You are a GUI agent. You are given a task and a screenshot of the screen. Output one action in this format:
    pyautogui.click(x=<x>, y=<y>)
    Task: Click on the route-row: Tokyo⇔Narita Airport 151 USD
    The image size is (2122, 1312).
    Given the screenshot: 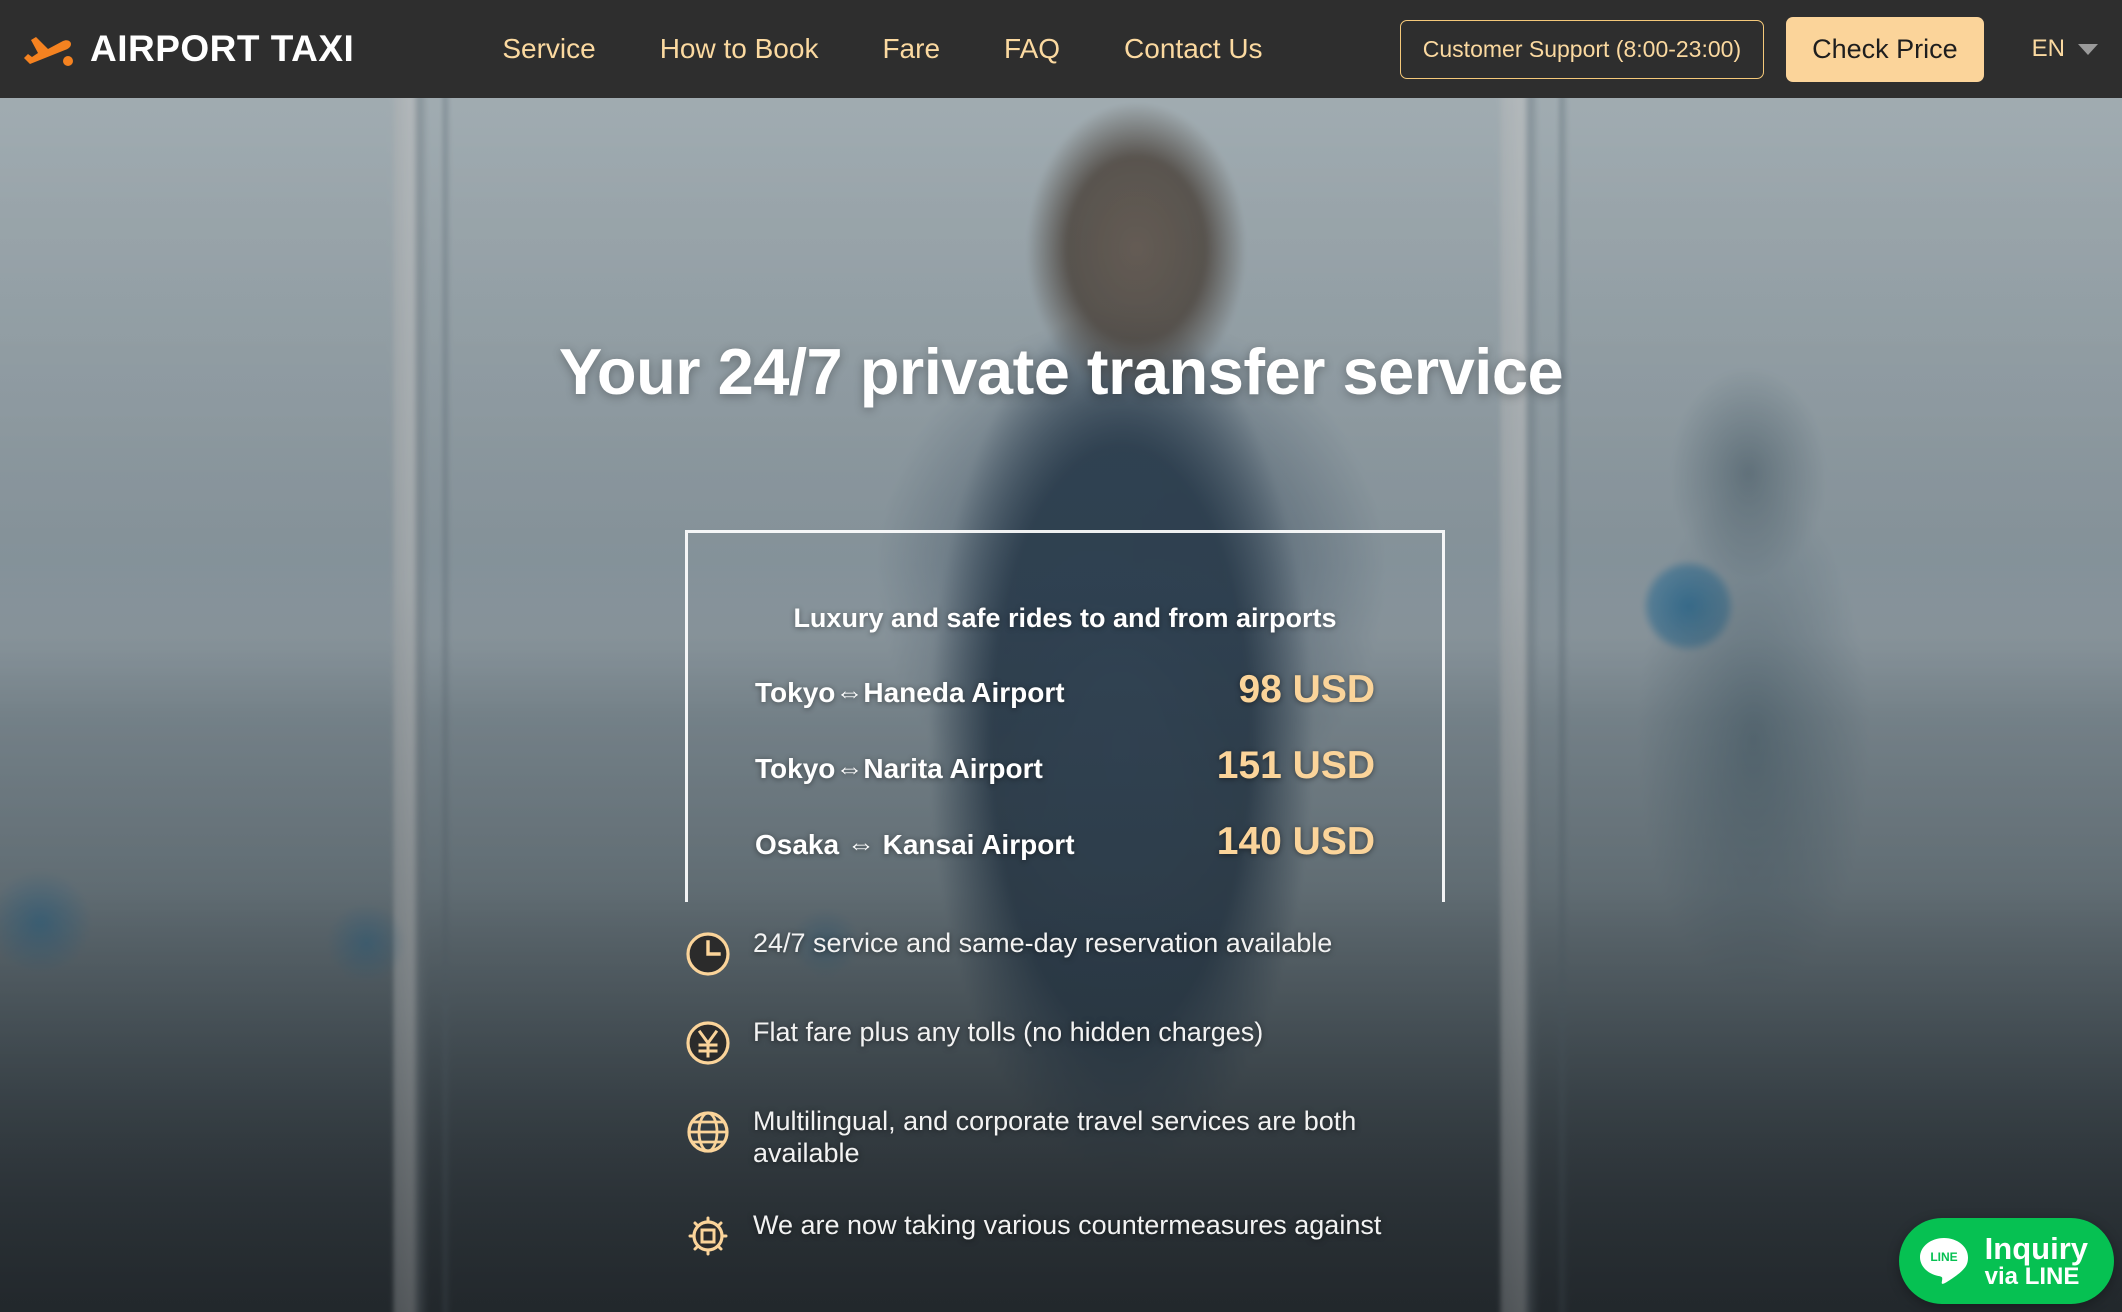 What is the action you would take?
    pyautogui.click(x=1065, y=782)
    